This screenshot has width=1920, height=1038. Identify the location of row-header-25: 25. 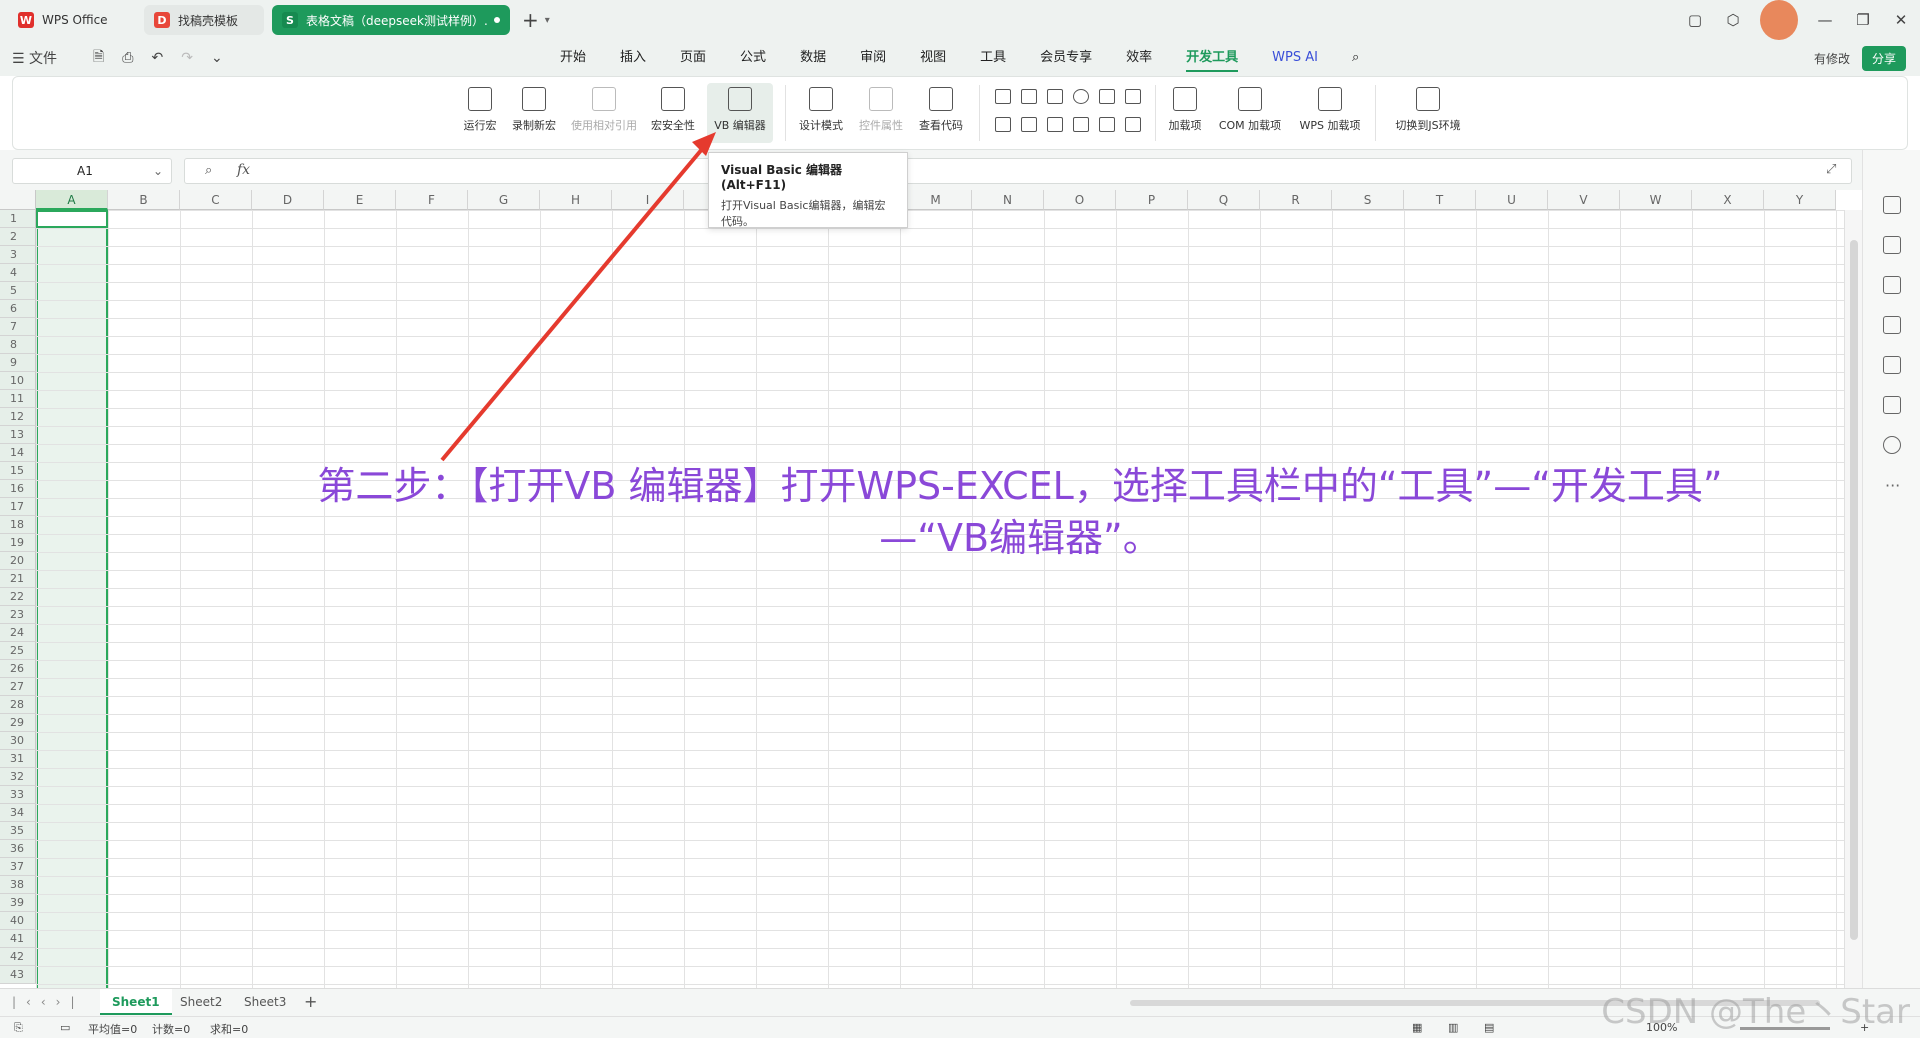
(18, 651).